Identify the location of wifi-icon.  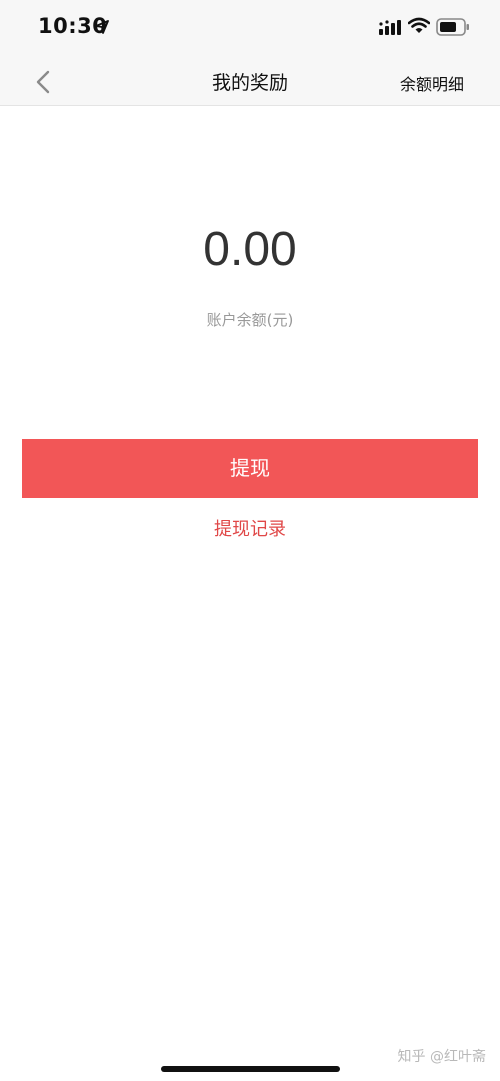
(419, 25).